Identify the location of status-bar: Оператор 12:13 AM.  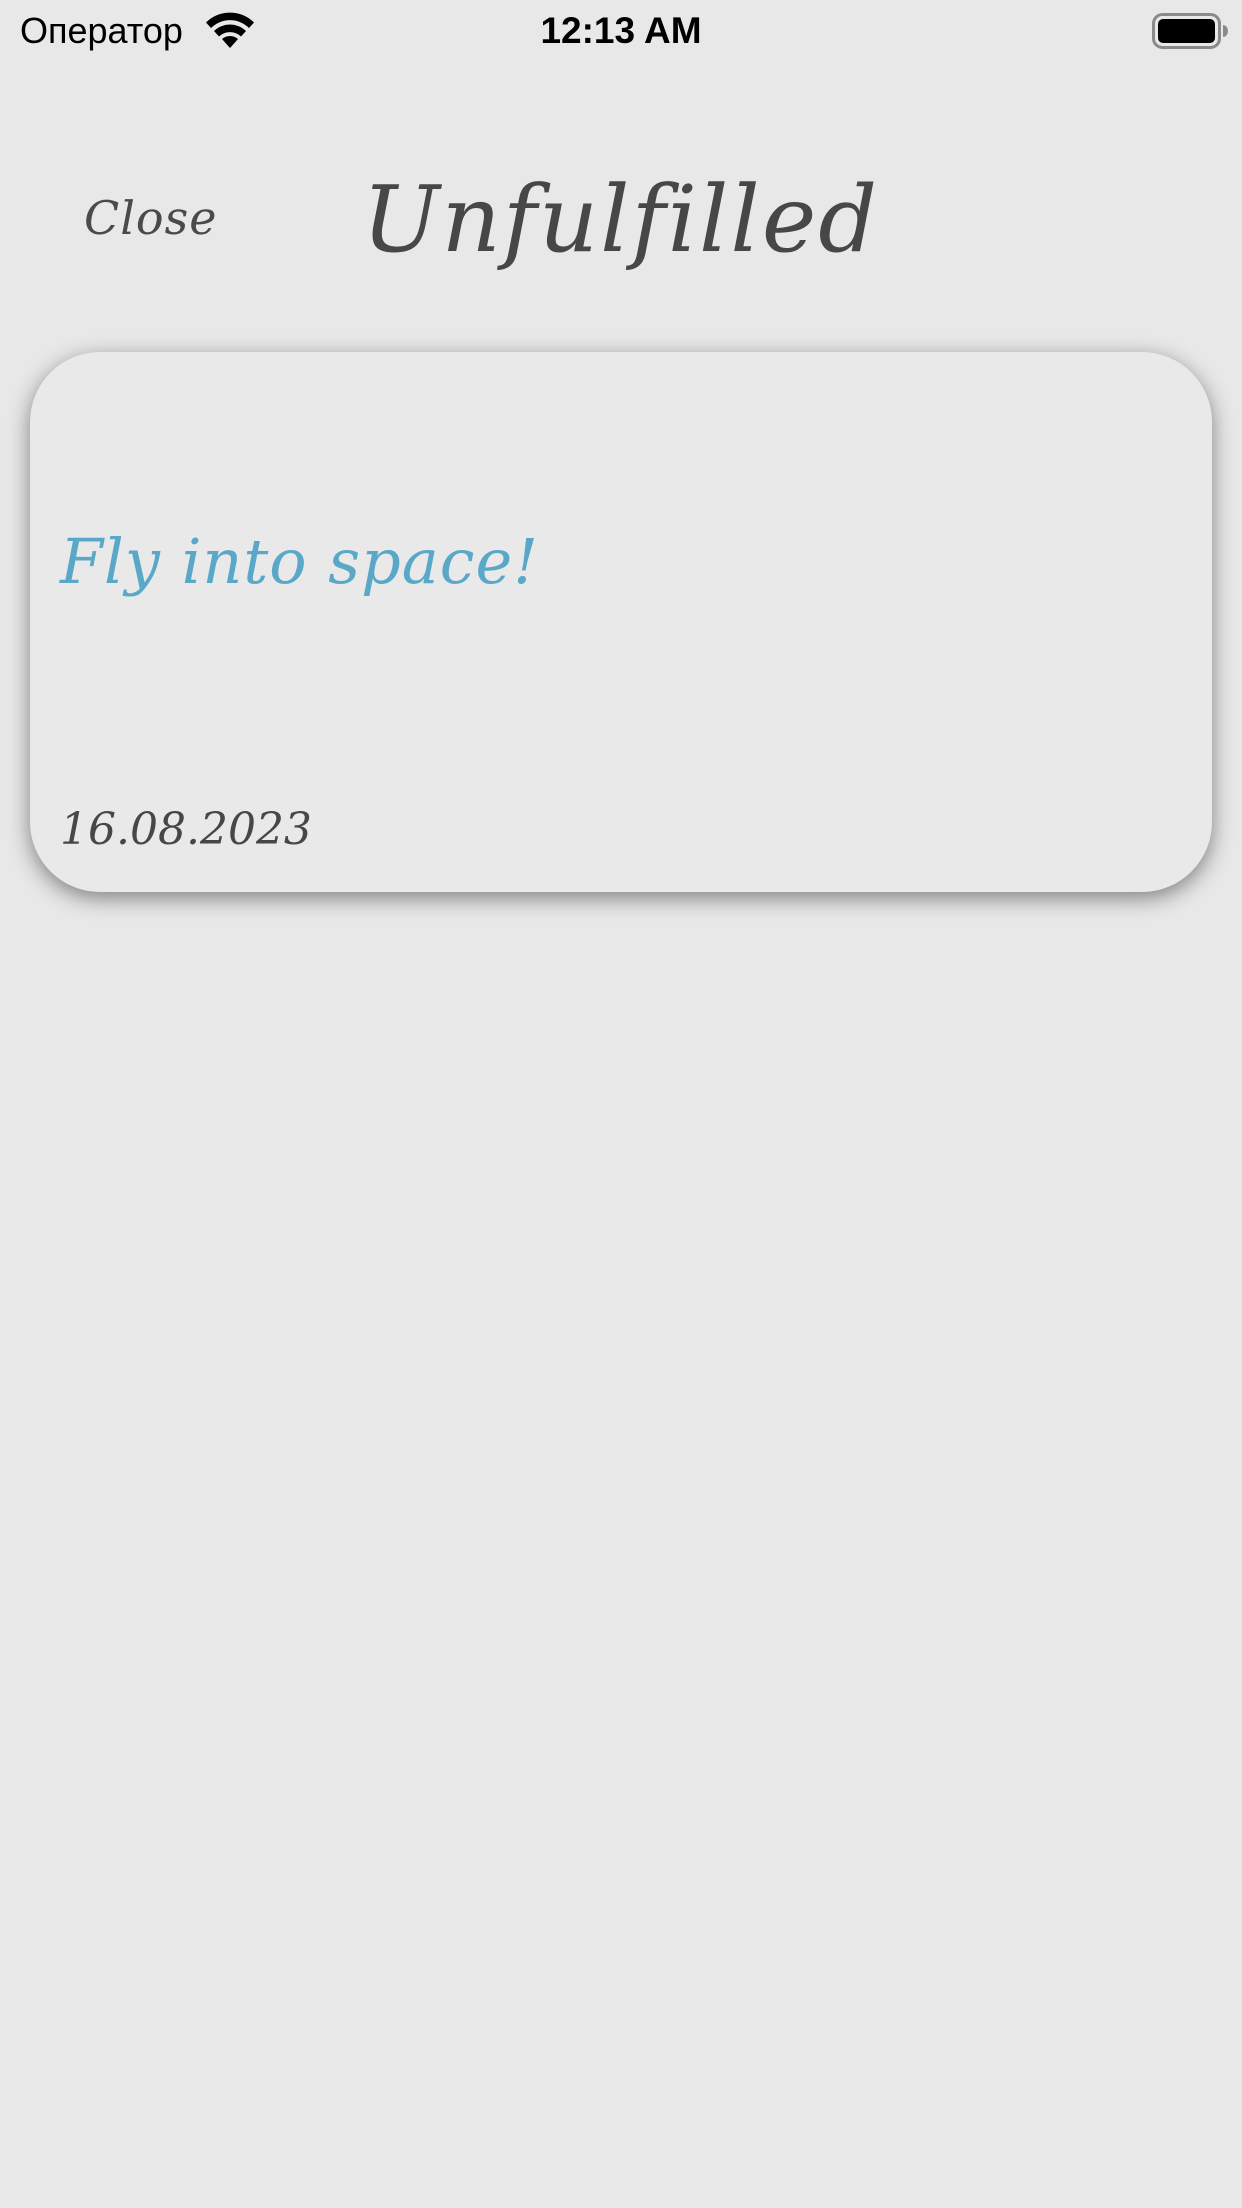
(621, 31).